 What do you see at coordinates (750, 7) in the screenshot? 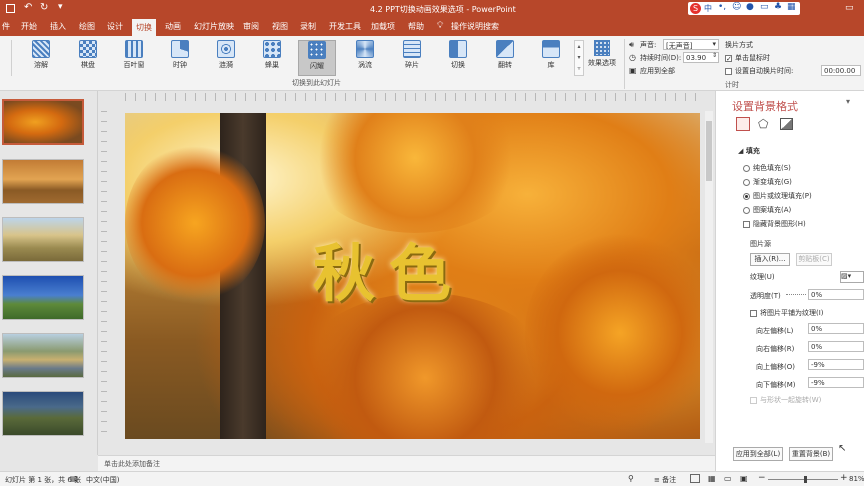
I see `microphone-icon: ●` at bounding box center [750, 7].